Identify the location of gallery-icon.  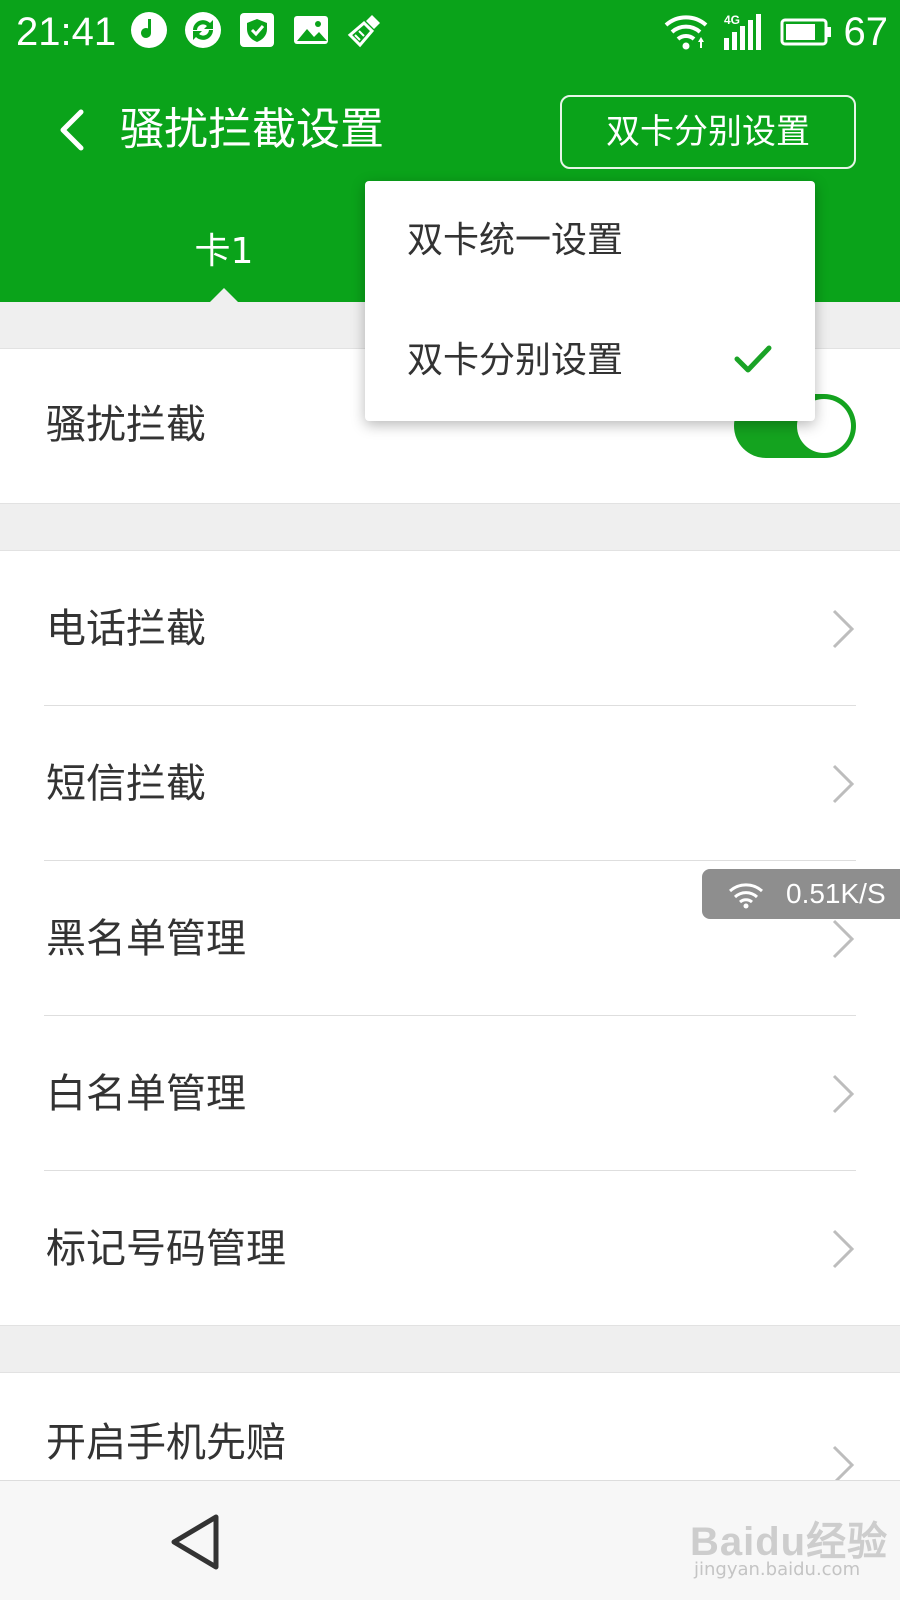
(311, 30).